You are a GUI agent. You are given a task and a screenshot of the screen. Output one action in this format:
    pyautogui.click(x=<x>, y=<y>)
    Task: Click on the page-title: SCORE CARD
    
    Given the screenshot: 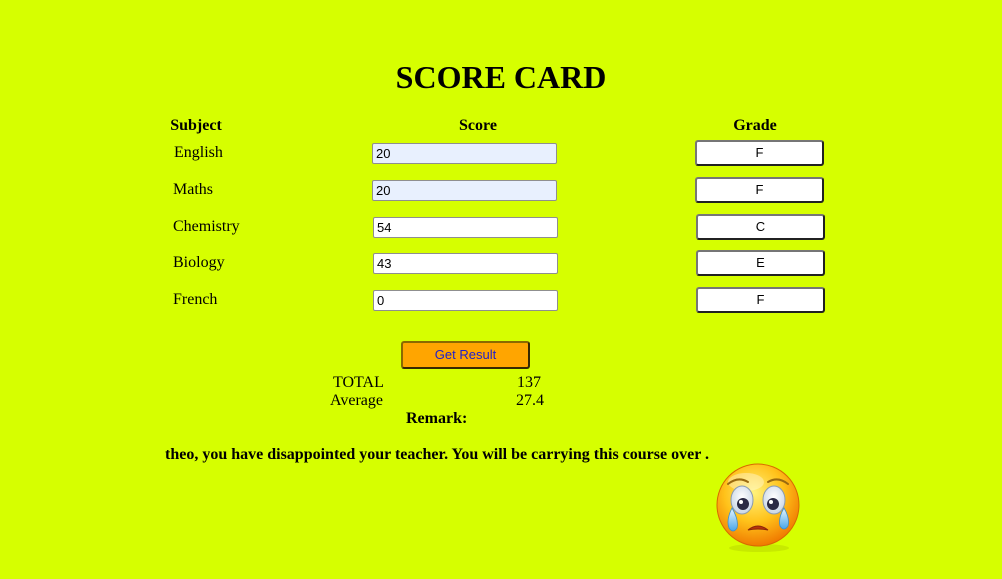 What is the action you would take?
    pyautogui.click(x=501, y=77)
    